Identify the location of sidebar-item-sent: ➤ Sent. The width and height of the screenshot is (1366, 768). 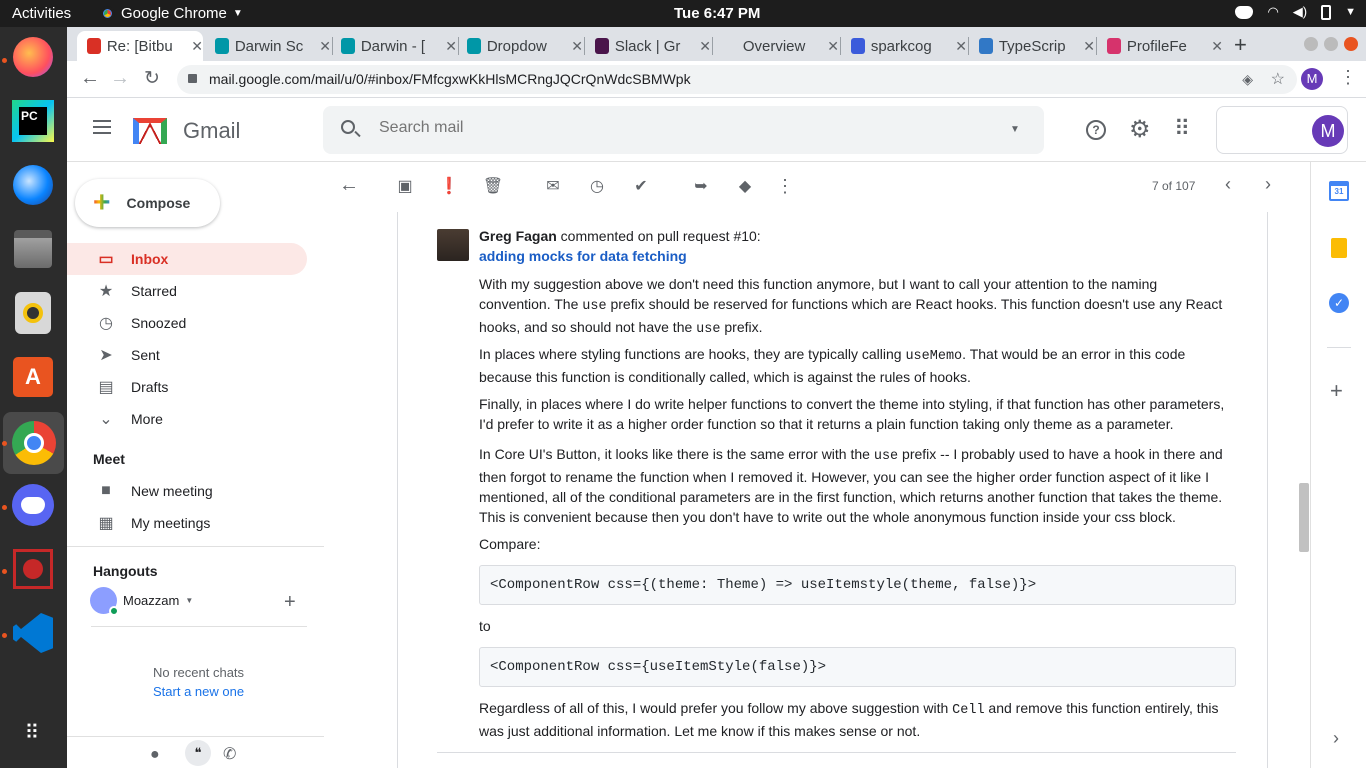
(187, 355).